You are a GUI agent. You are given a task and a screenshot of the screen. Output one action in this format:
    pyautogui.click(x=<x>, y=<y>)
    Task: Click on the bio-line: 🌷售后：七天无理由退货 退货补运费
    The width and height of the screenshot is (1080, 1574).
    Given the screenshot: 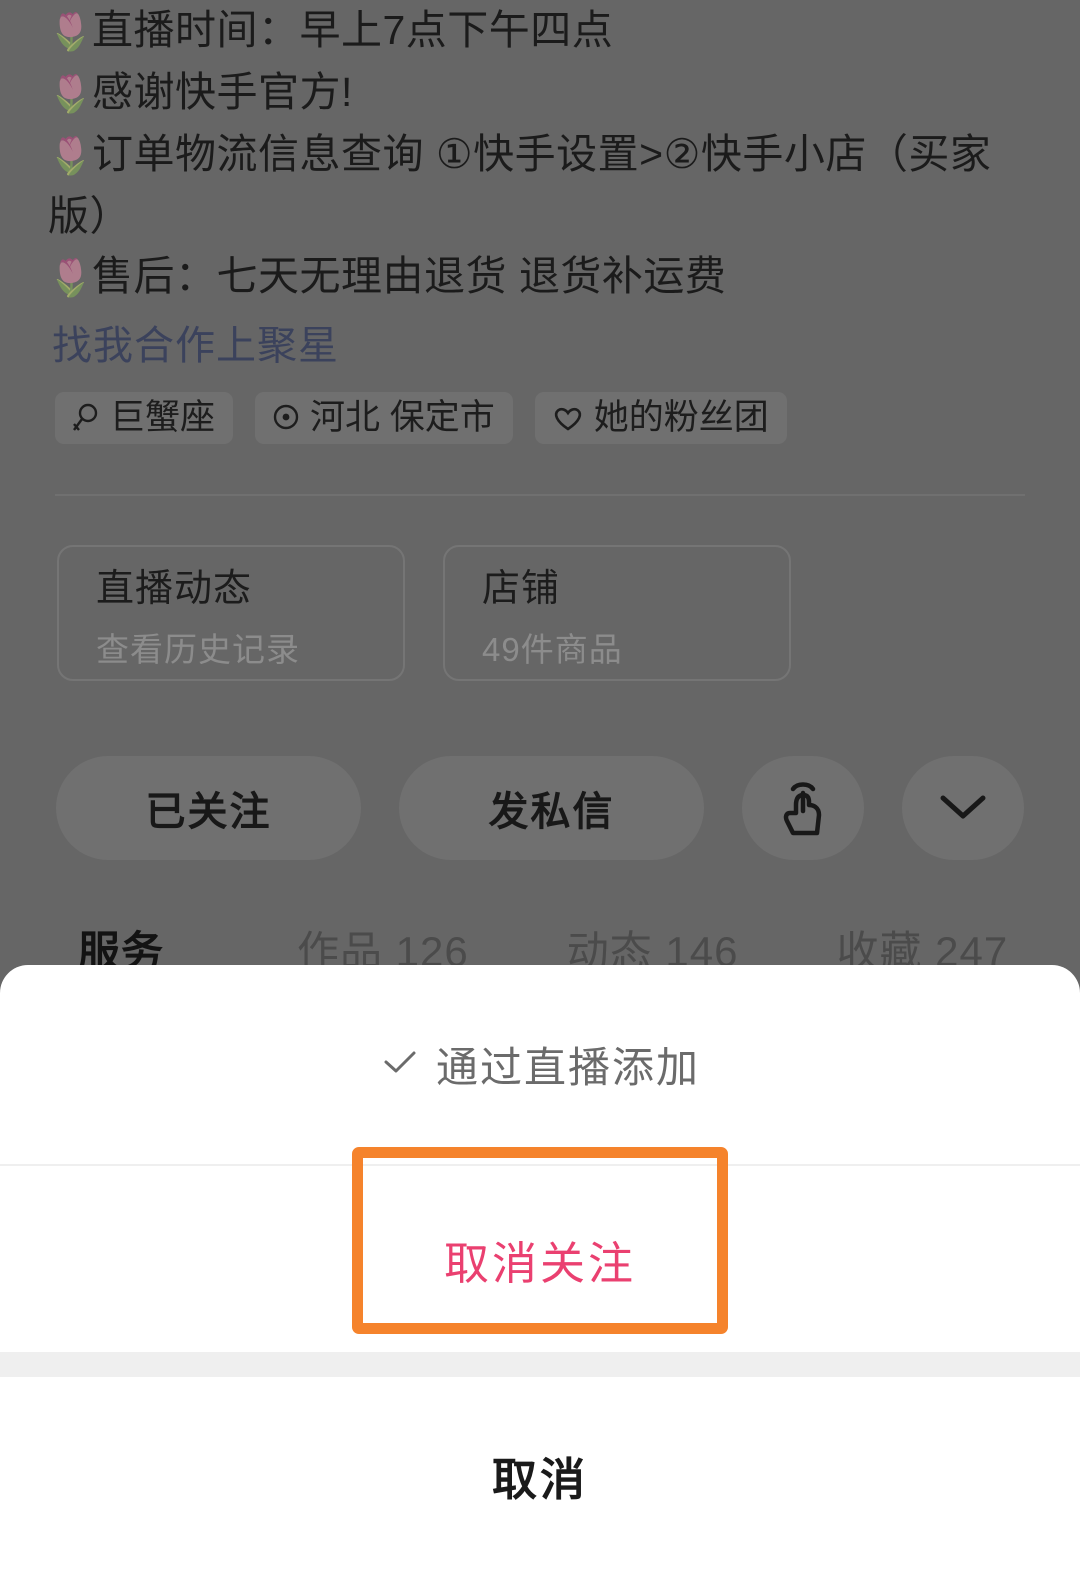 What is the action you would take?
    pyautogui.click(x=548, y=277)
    